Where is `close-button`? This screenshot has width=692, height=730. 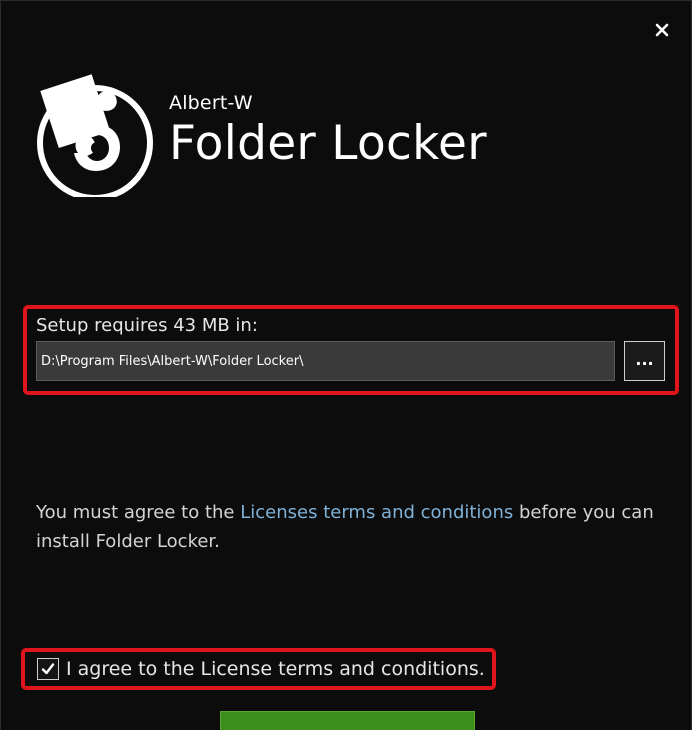
close-button is located at coordinates (662, 30).